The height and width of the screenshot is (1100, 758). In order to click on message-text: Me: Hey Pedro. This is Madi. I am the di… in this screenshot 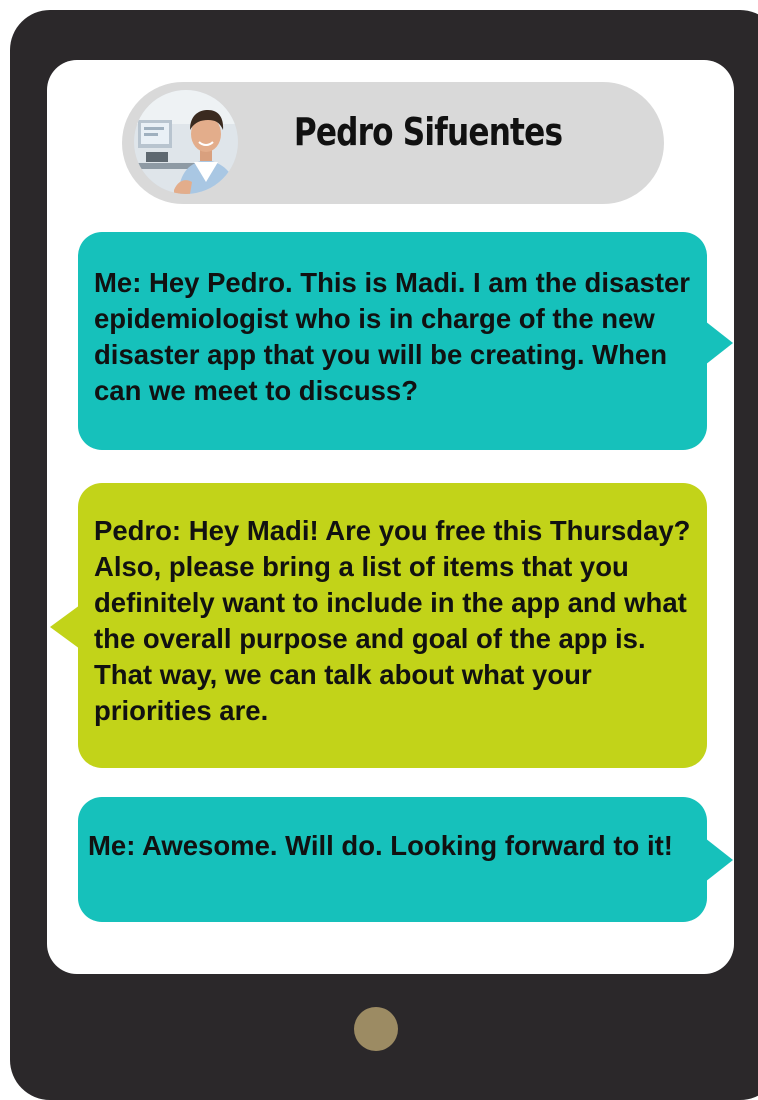, I will do `click(392, 336)`.